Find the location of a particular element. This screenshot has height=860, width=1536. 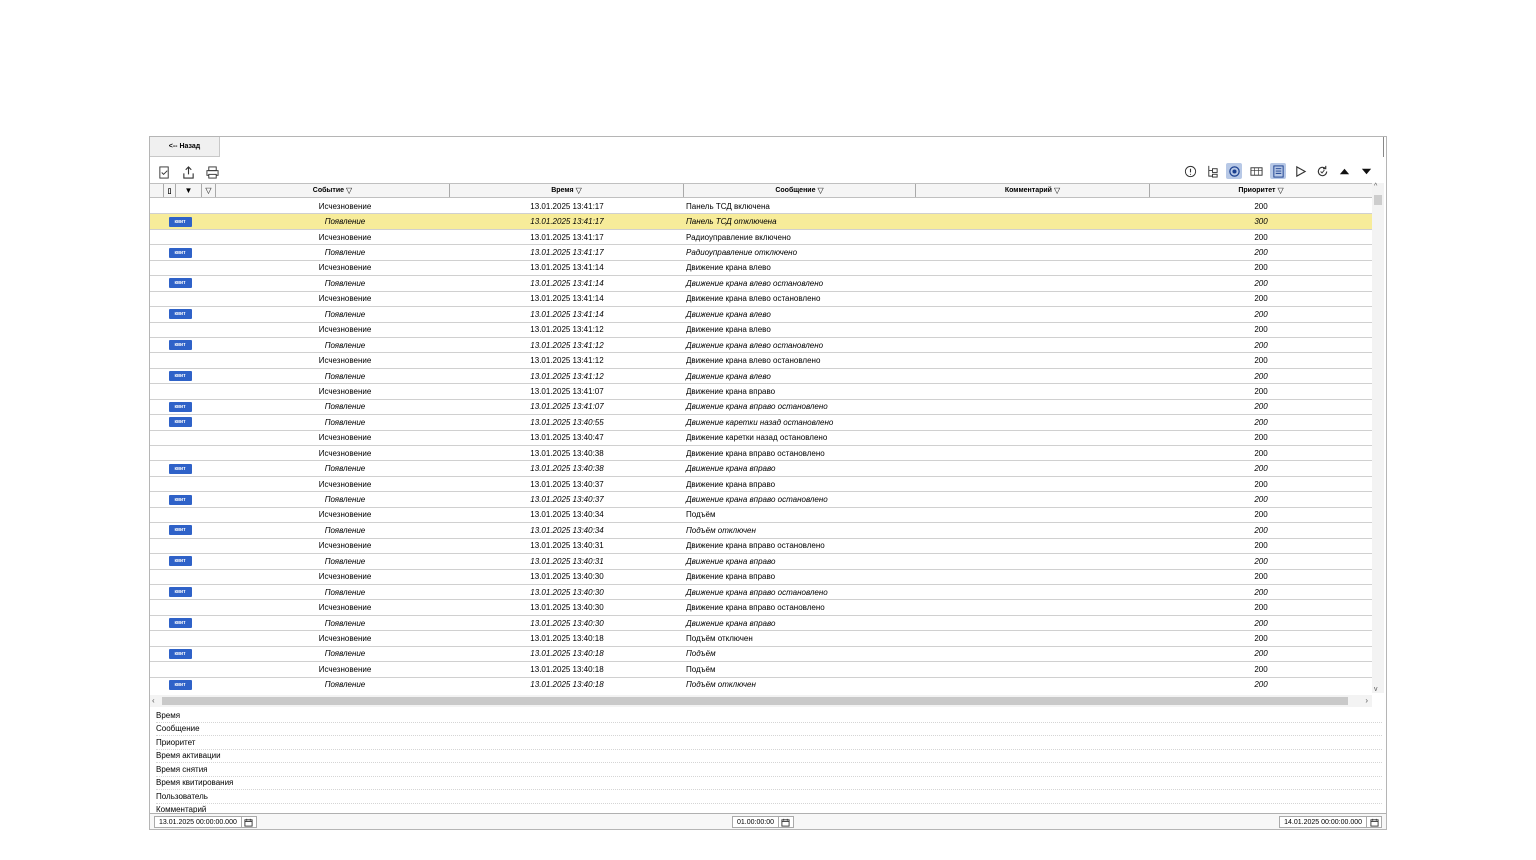

tree-icon is located at coordinates (1212, 171).